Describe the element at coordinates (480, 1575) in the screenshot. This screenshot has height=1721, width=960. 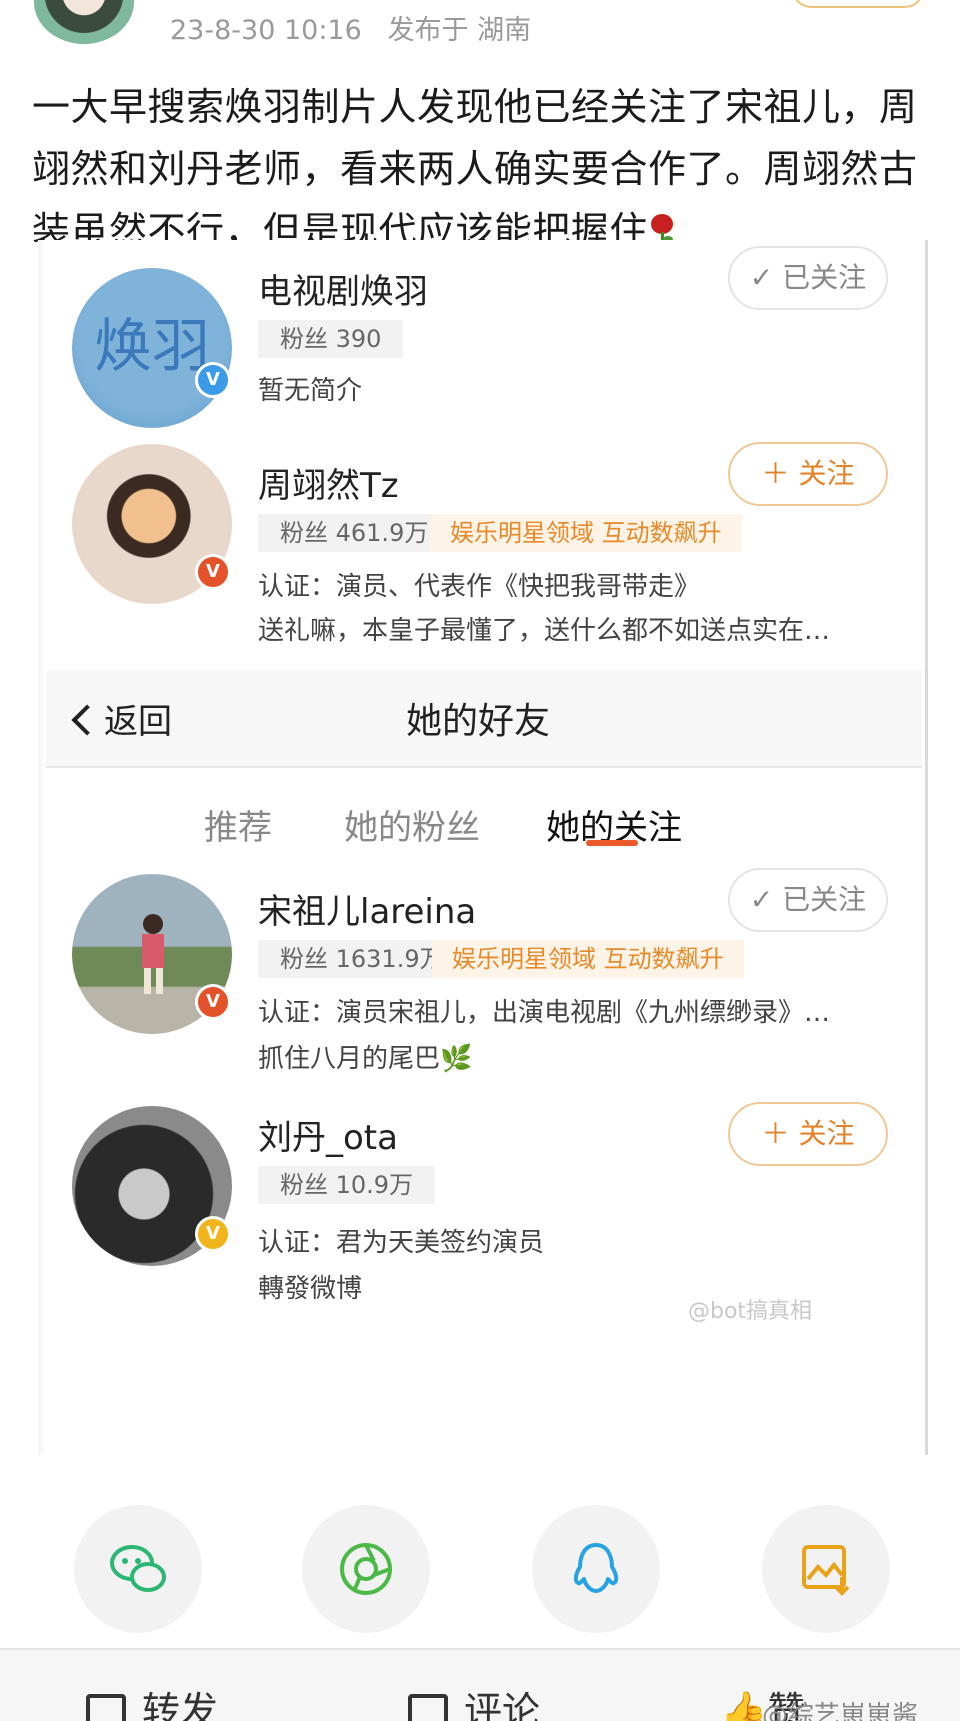
I see `share-row` at that location.